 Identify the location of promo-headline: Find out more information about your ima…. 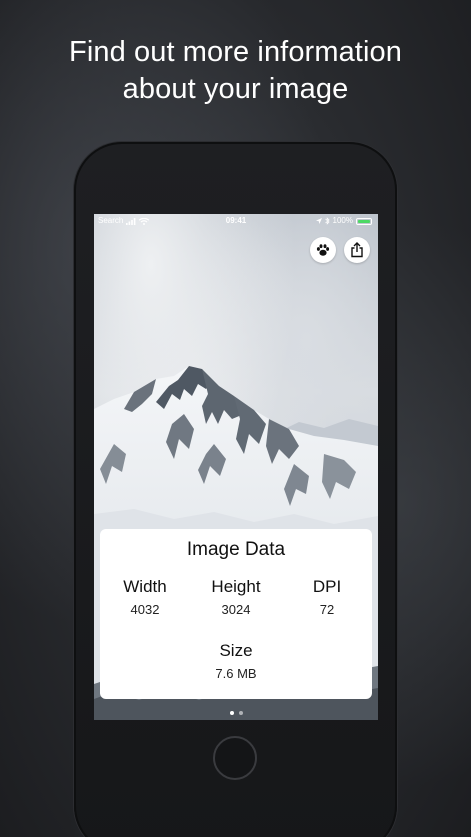
(235, 71).